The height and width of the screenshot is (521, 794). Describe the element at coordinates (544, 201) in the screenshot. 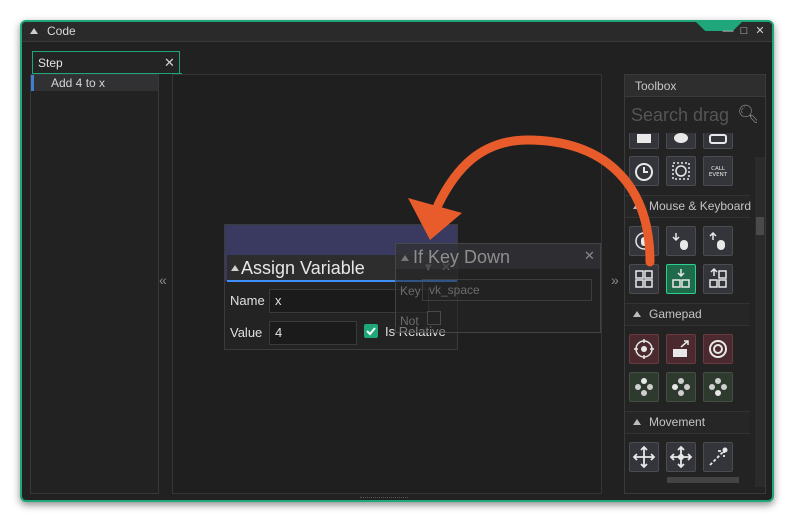

I see `arrow-curve` at that location.